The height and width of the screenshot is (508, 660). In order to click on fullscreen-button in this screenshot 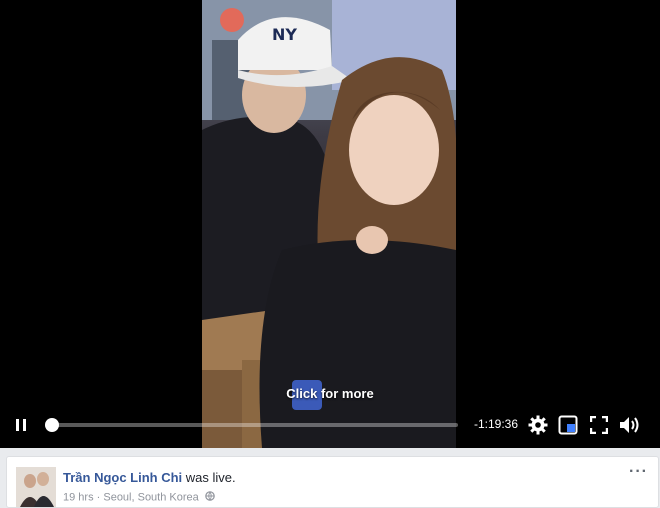, I will do `click(599, 425)`.